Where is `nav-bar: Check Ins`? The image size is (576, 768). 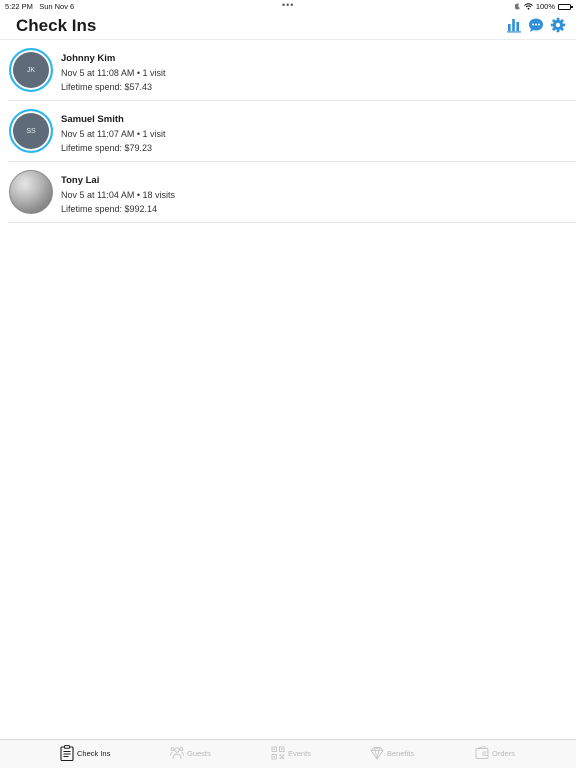
nav-bar: Check Ins is located at coordinates (288, 26).